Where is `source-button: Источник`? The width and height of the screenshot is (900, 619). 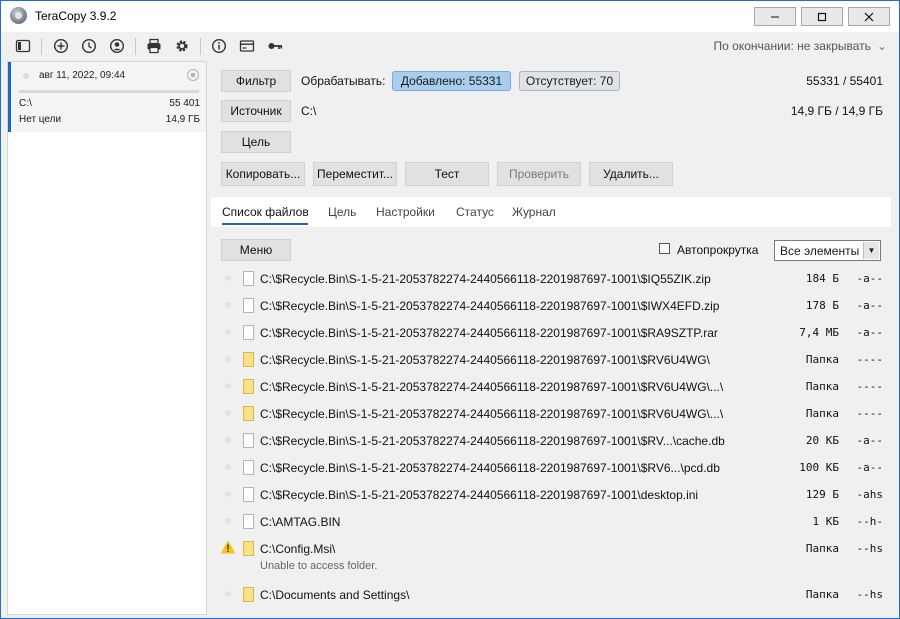
source-button: Источник is located at coordinates (256, 111).